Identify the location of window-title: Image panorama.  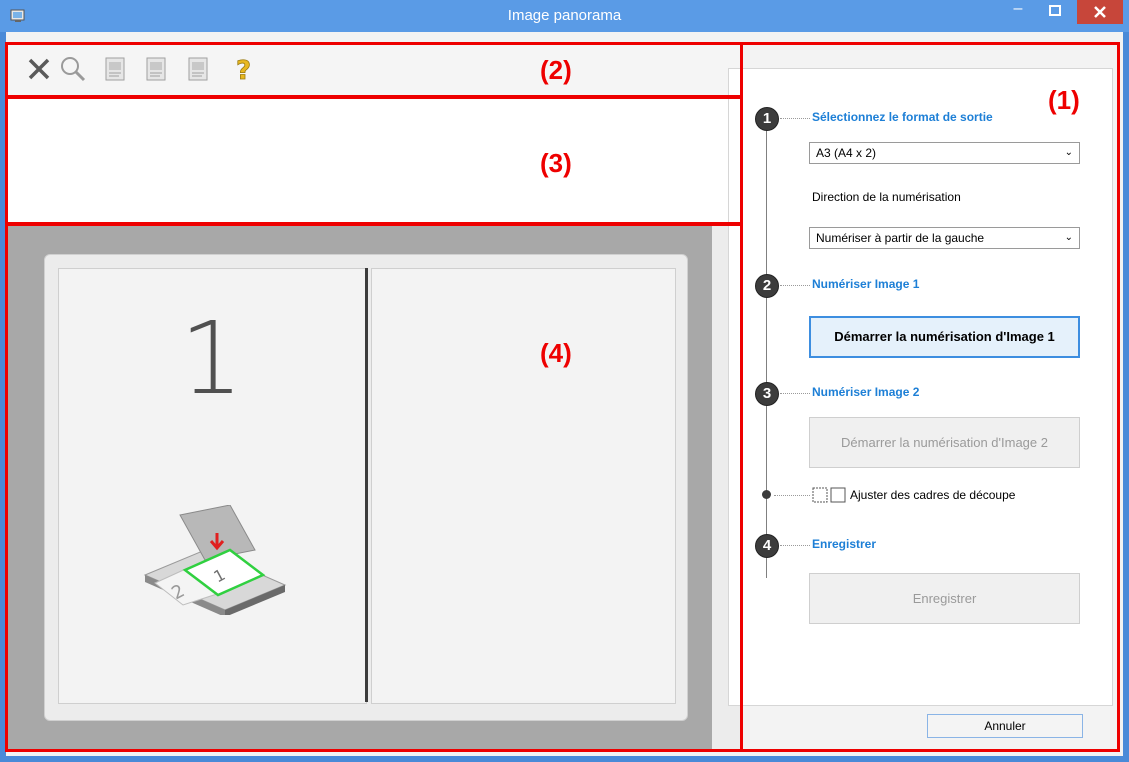
(564, 15).